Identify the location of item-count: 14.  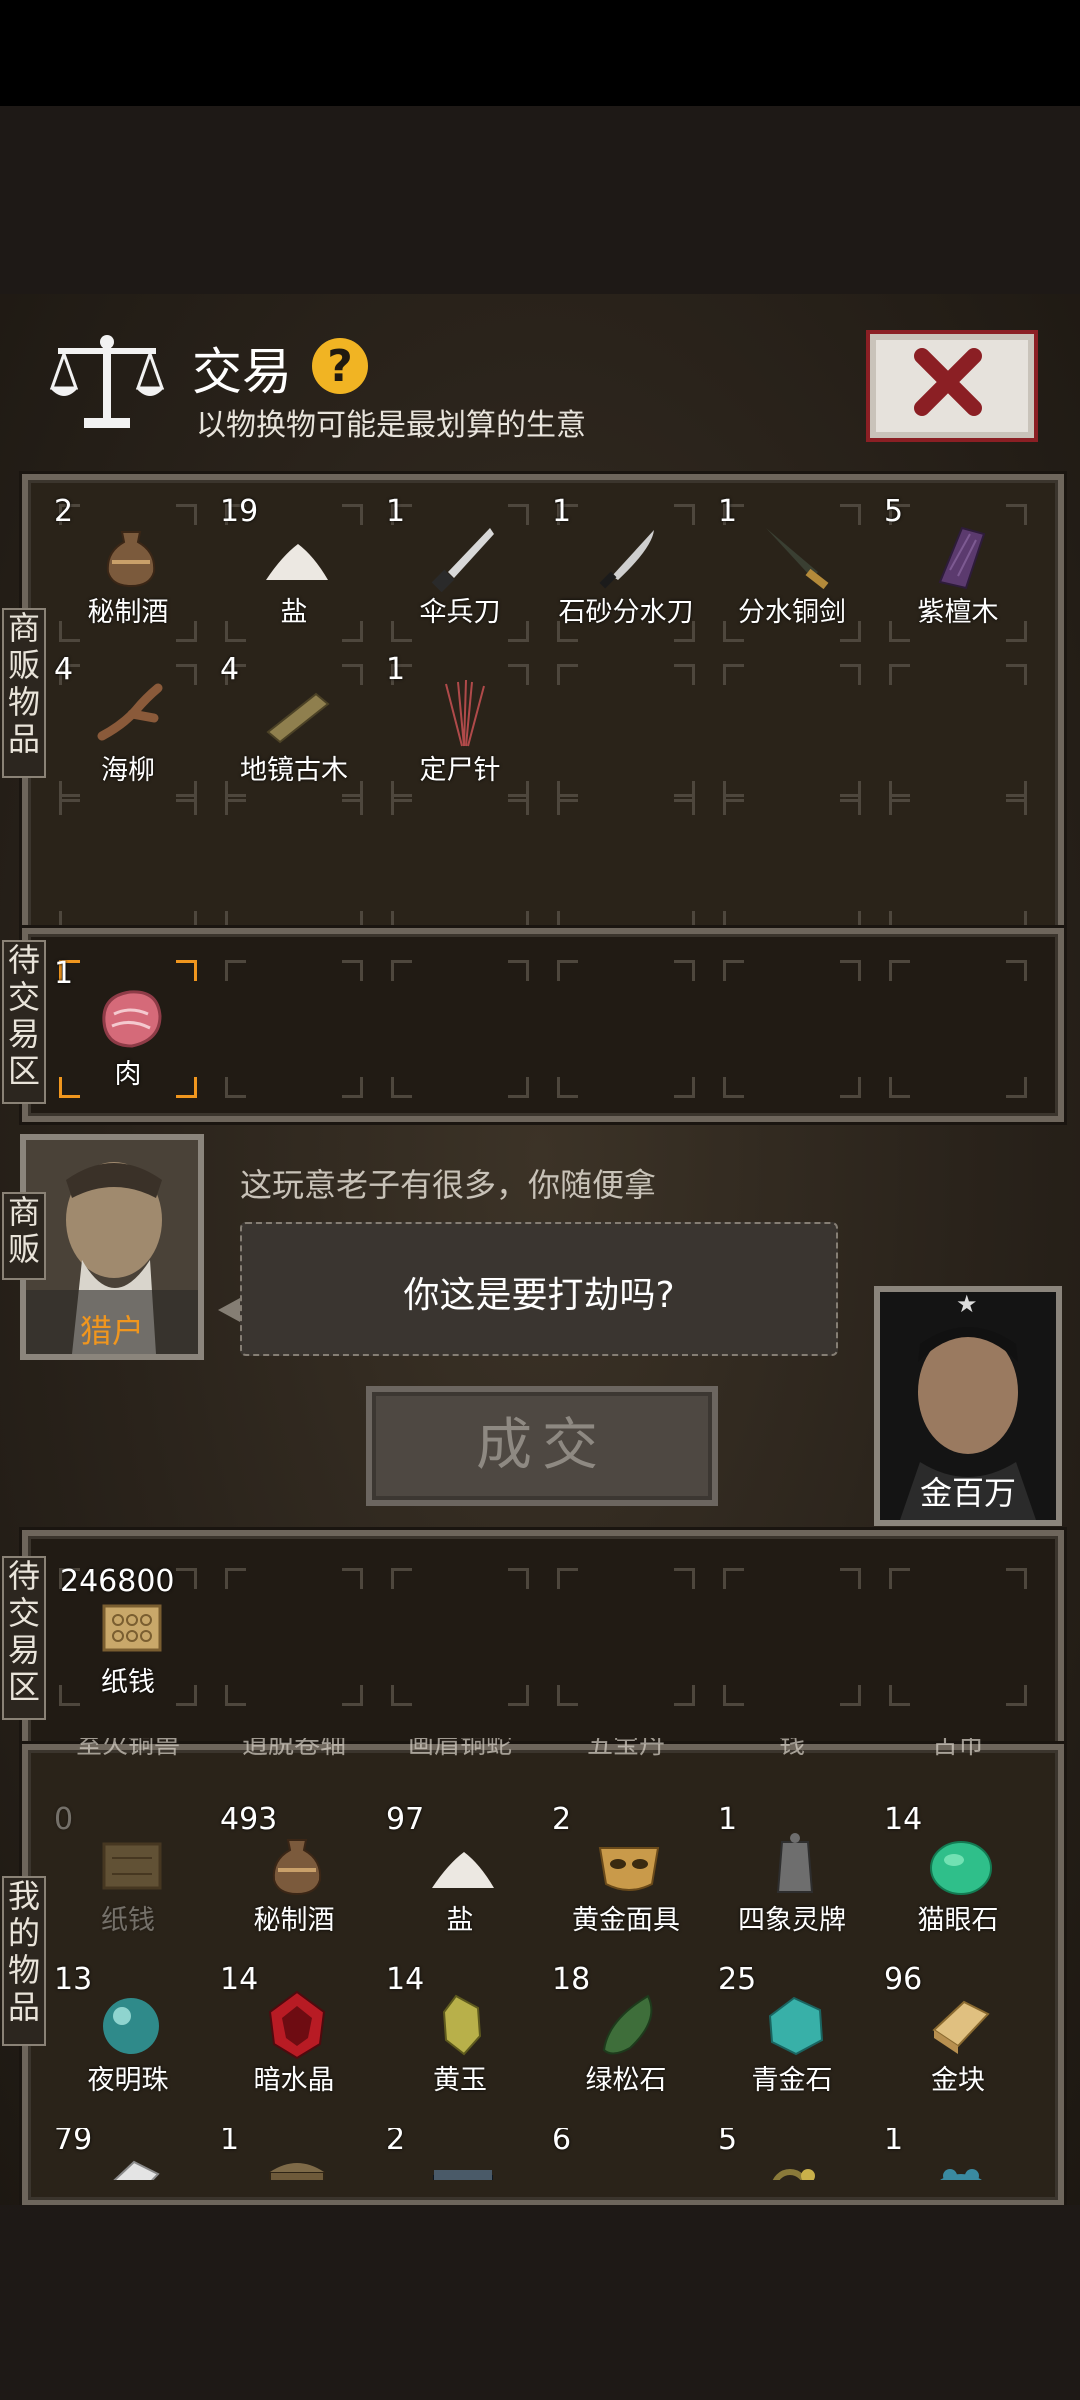
(405, 1979).